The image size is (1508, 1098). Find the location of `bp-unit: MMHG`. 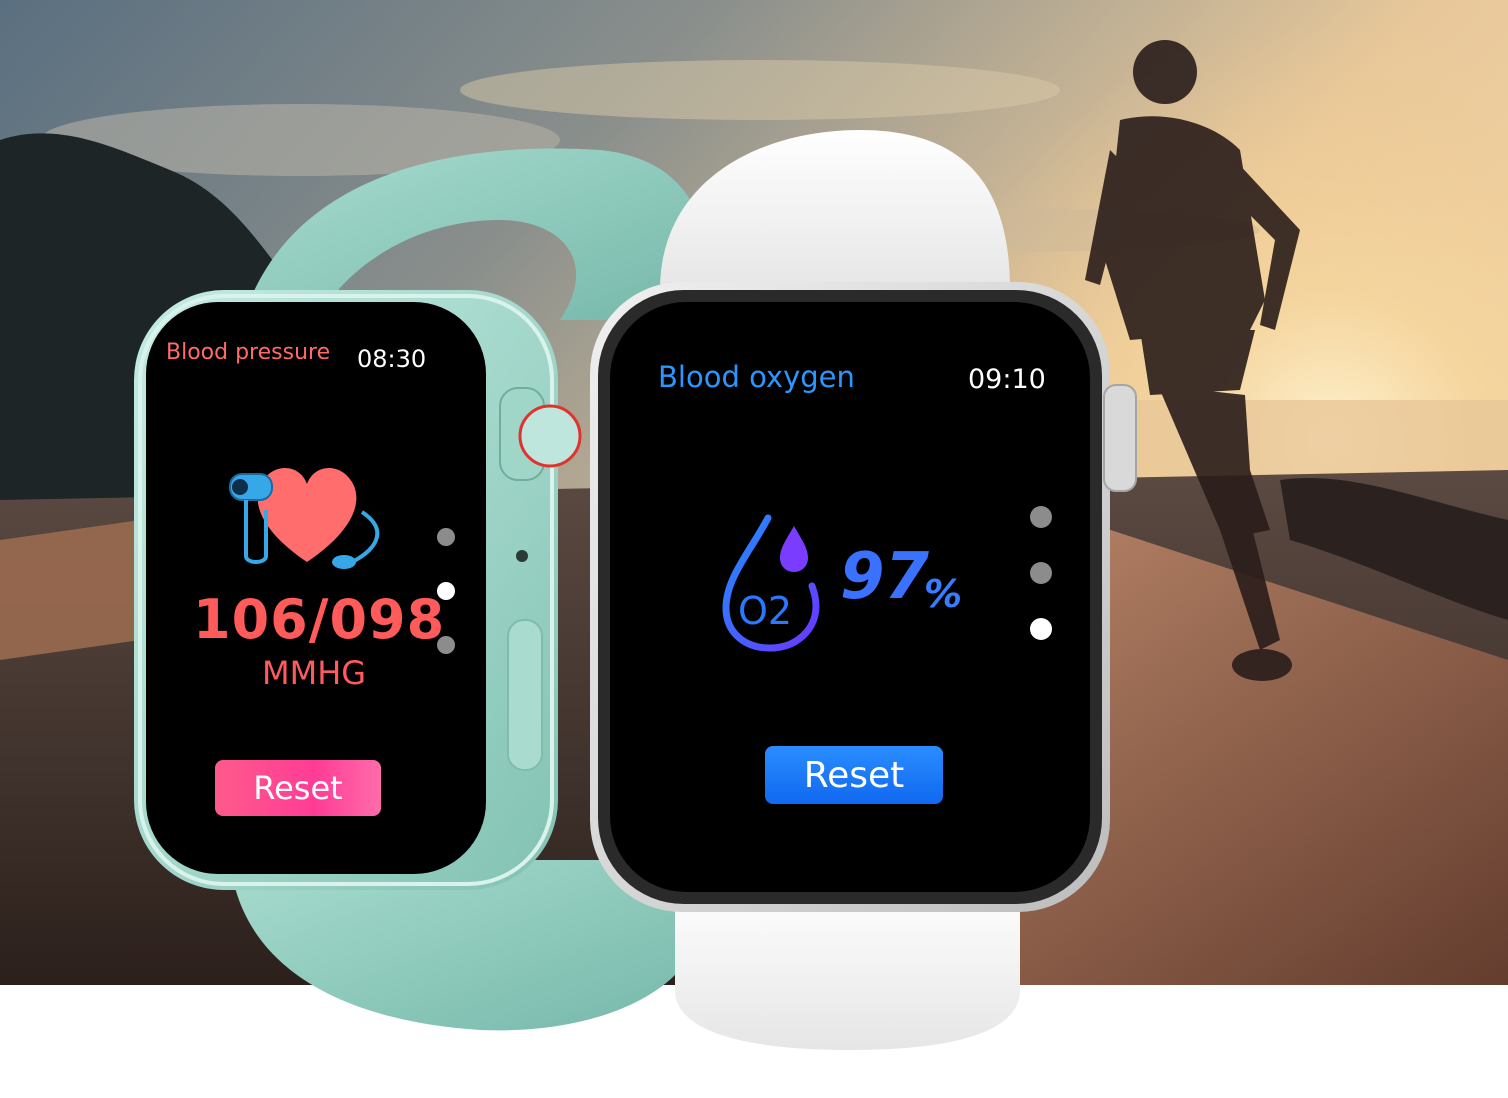

bp-unit: MMHG is located at coordinates (314, 673).